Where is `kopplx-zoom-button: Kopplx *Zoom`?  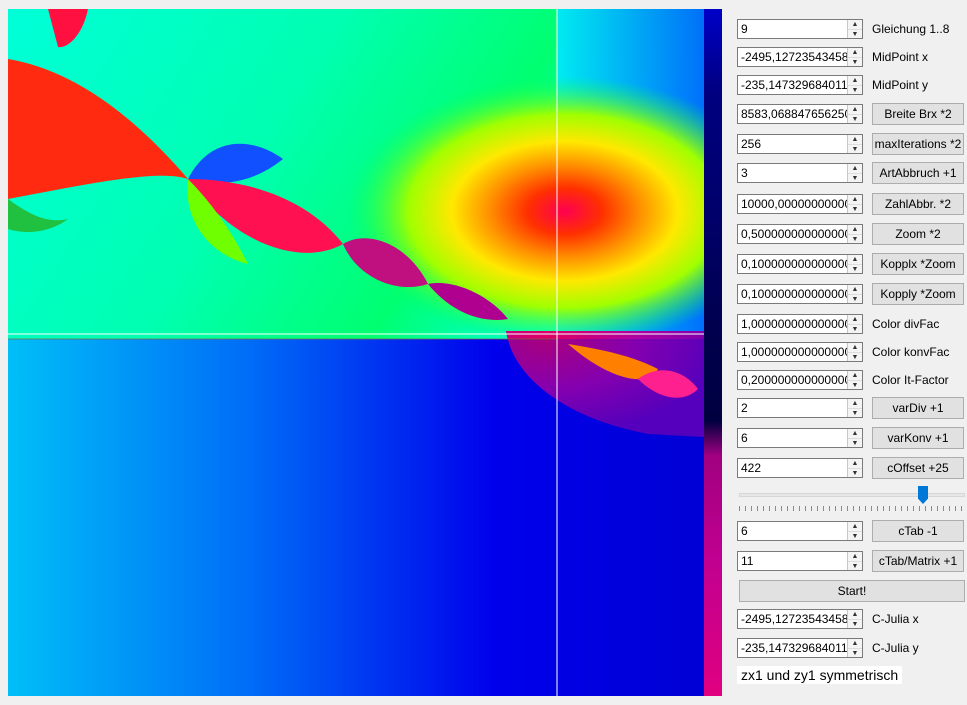
kopplx-zoom-button: Kopplx *Zoom is located at coordinates (918, 264).